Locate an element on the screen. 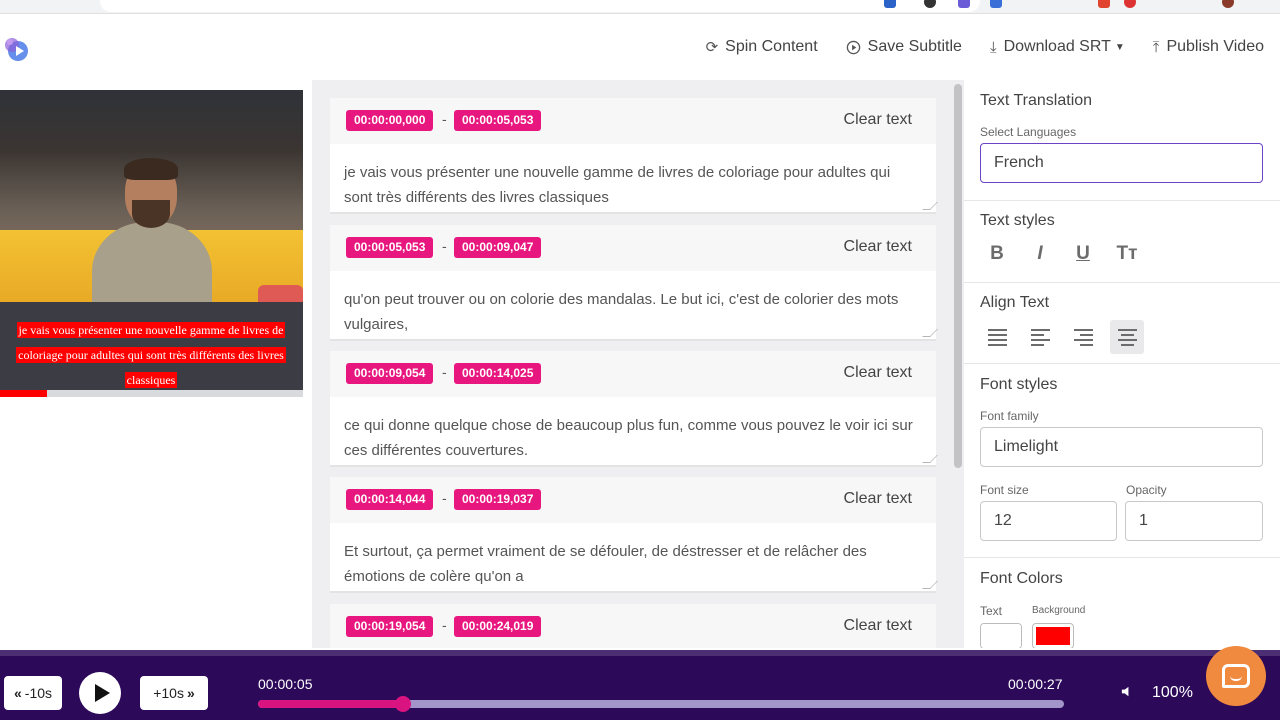 This screenshot has width=1280, height=720. forward-button: +10s » is located at coordinates (174, 693).